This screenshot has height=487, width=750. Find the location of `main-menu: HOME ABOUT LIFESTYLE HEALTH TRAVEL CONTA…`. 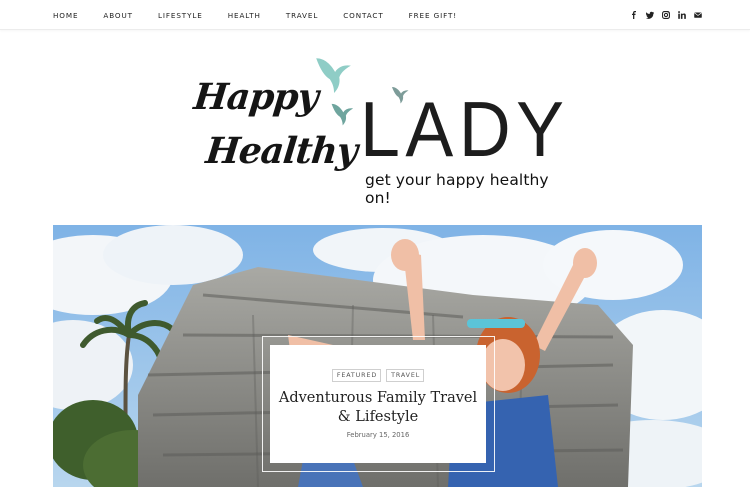

main-menu: HOME ABOUT LIFESTYLE HEALTH TRAVEL CONTA… is located at coordinates (267, 15).